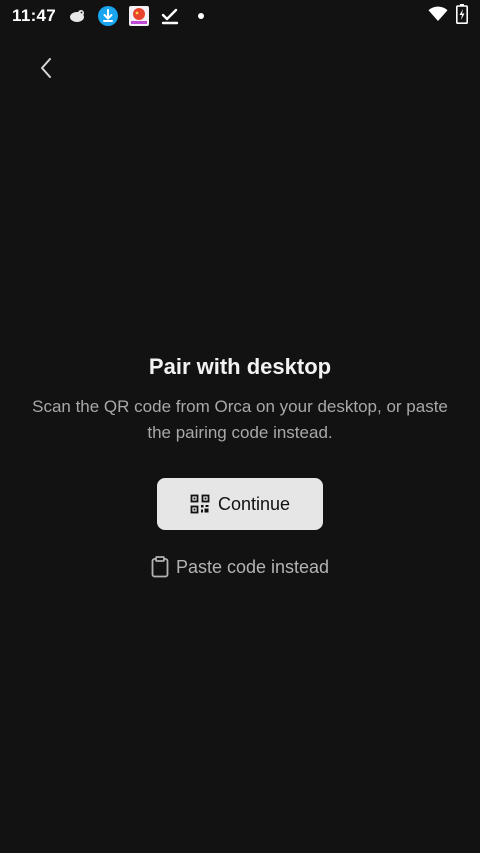 Image resolution: width=480 pixels, height=853 pixels. I want to click on wifi-icon, so click(438, 16).